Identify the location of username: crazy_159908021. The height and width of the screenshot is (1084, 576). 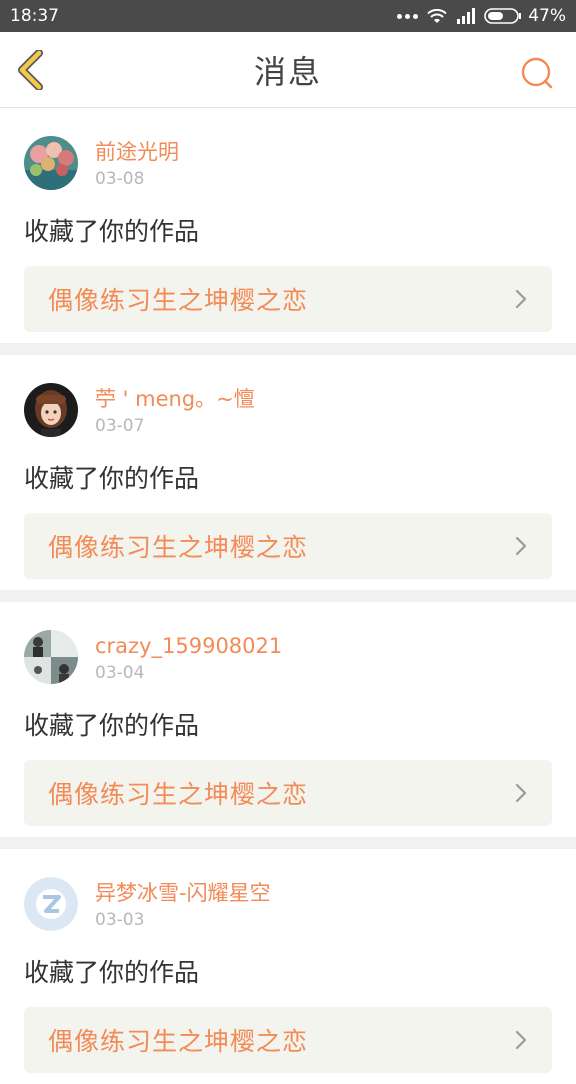
(188, 646).